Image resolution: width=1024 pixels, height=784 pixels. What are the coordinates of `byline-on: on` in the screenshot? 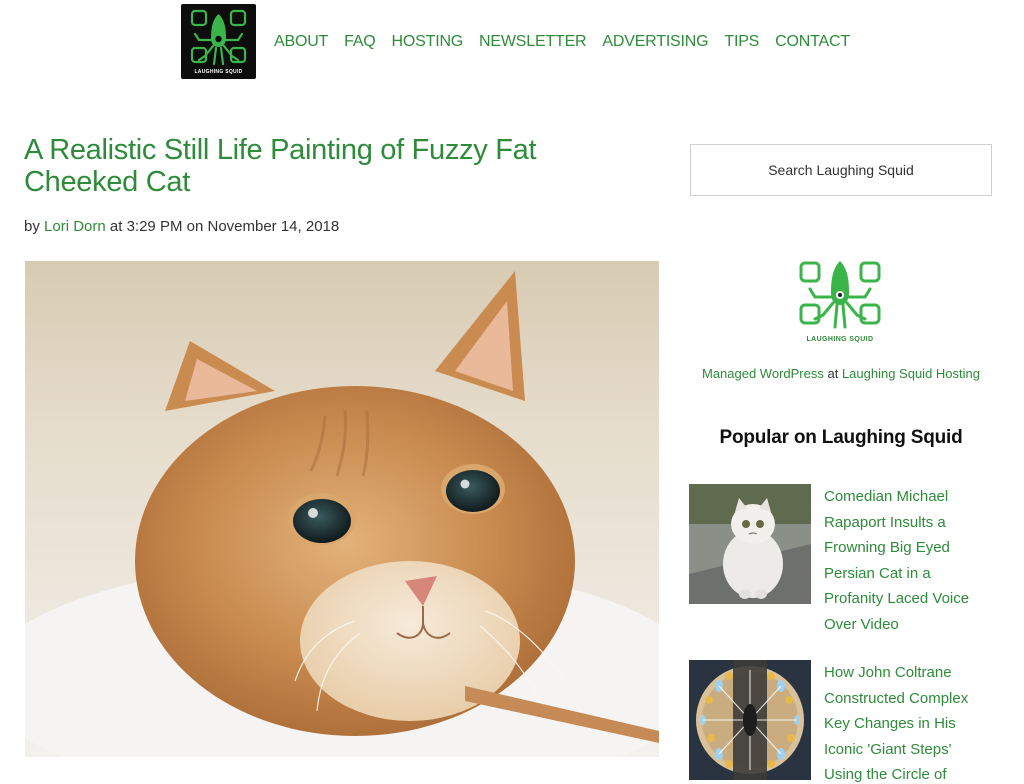 It's located at (195, 226).